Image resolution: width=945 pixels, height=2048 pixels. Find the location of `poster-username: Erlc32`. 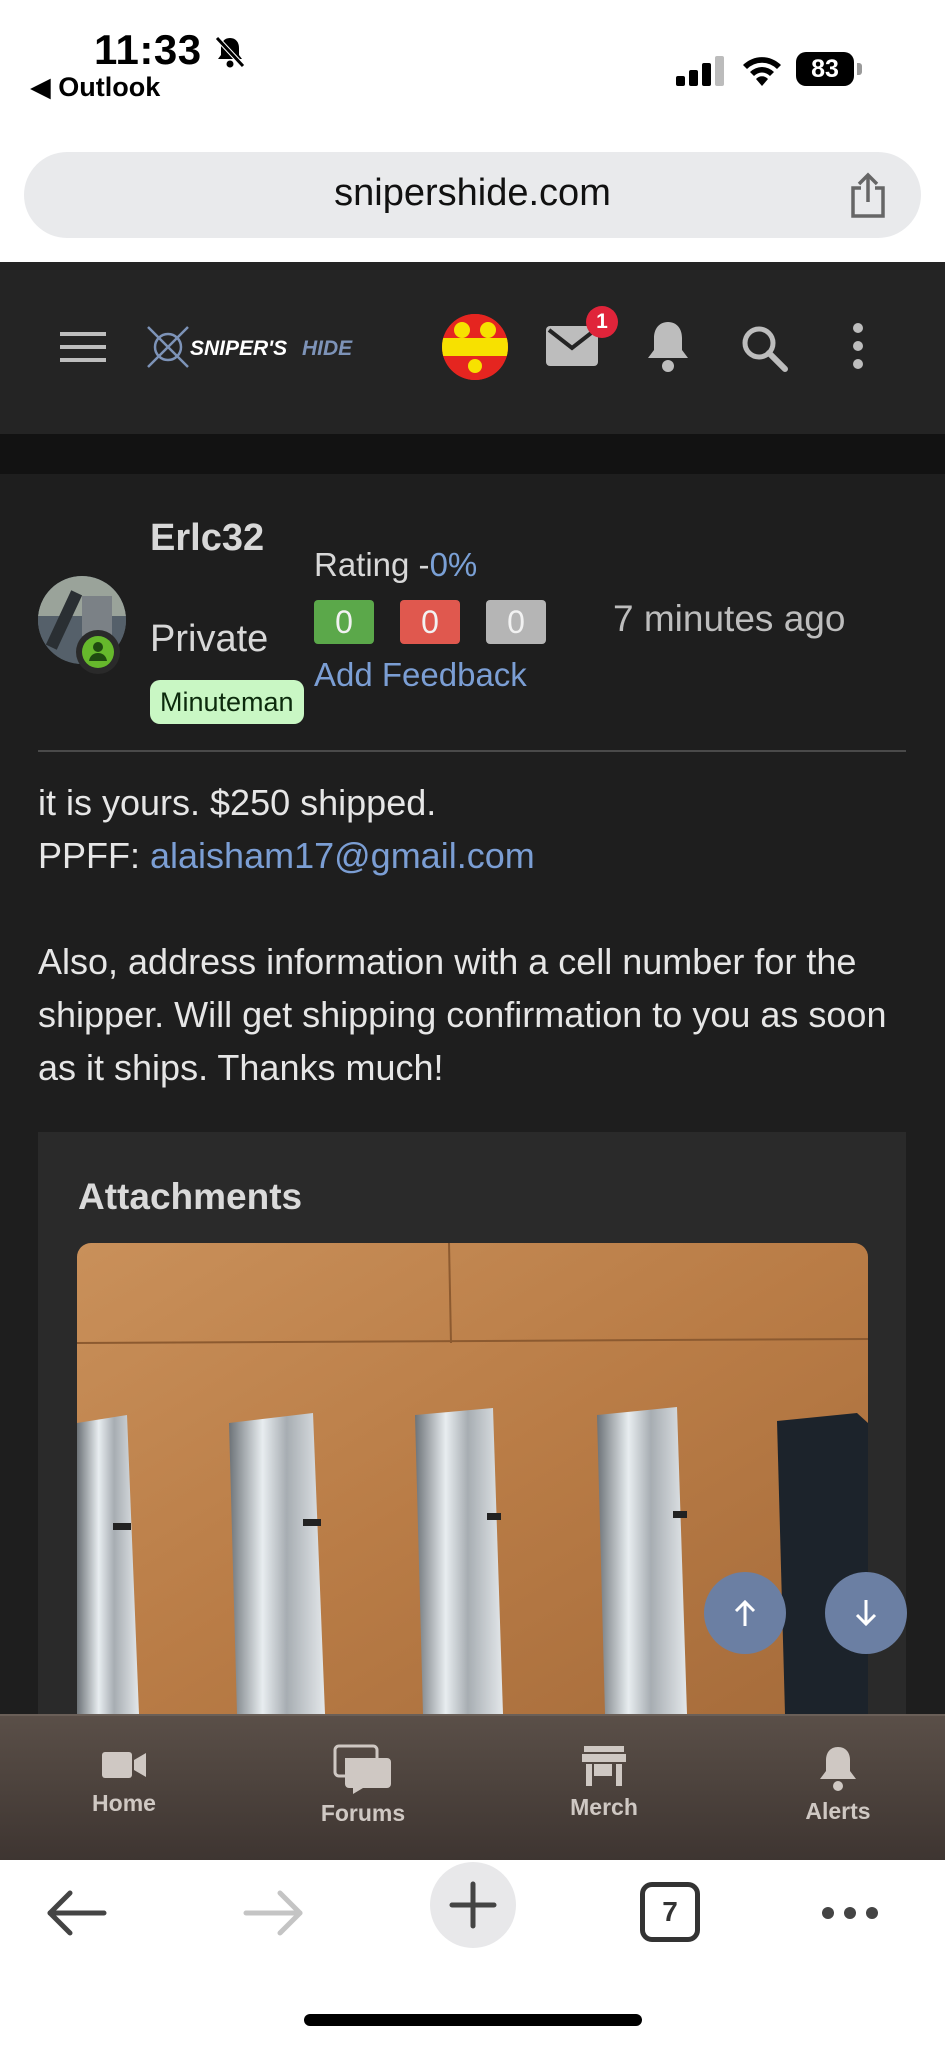

poster-username: Erlc32 is located at coordinates (215, 538).